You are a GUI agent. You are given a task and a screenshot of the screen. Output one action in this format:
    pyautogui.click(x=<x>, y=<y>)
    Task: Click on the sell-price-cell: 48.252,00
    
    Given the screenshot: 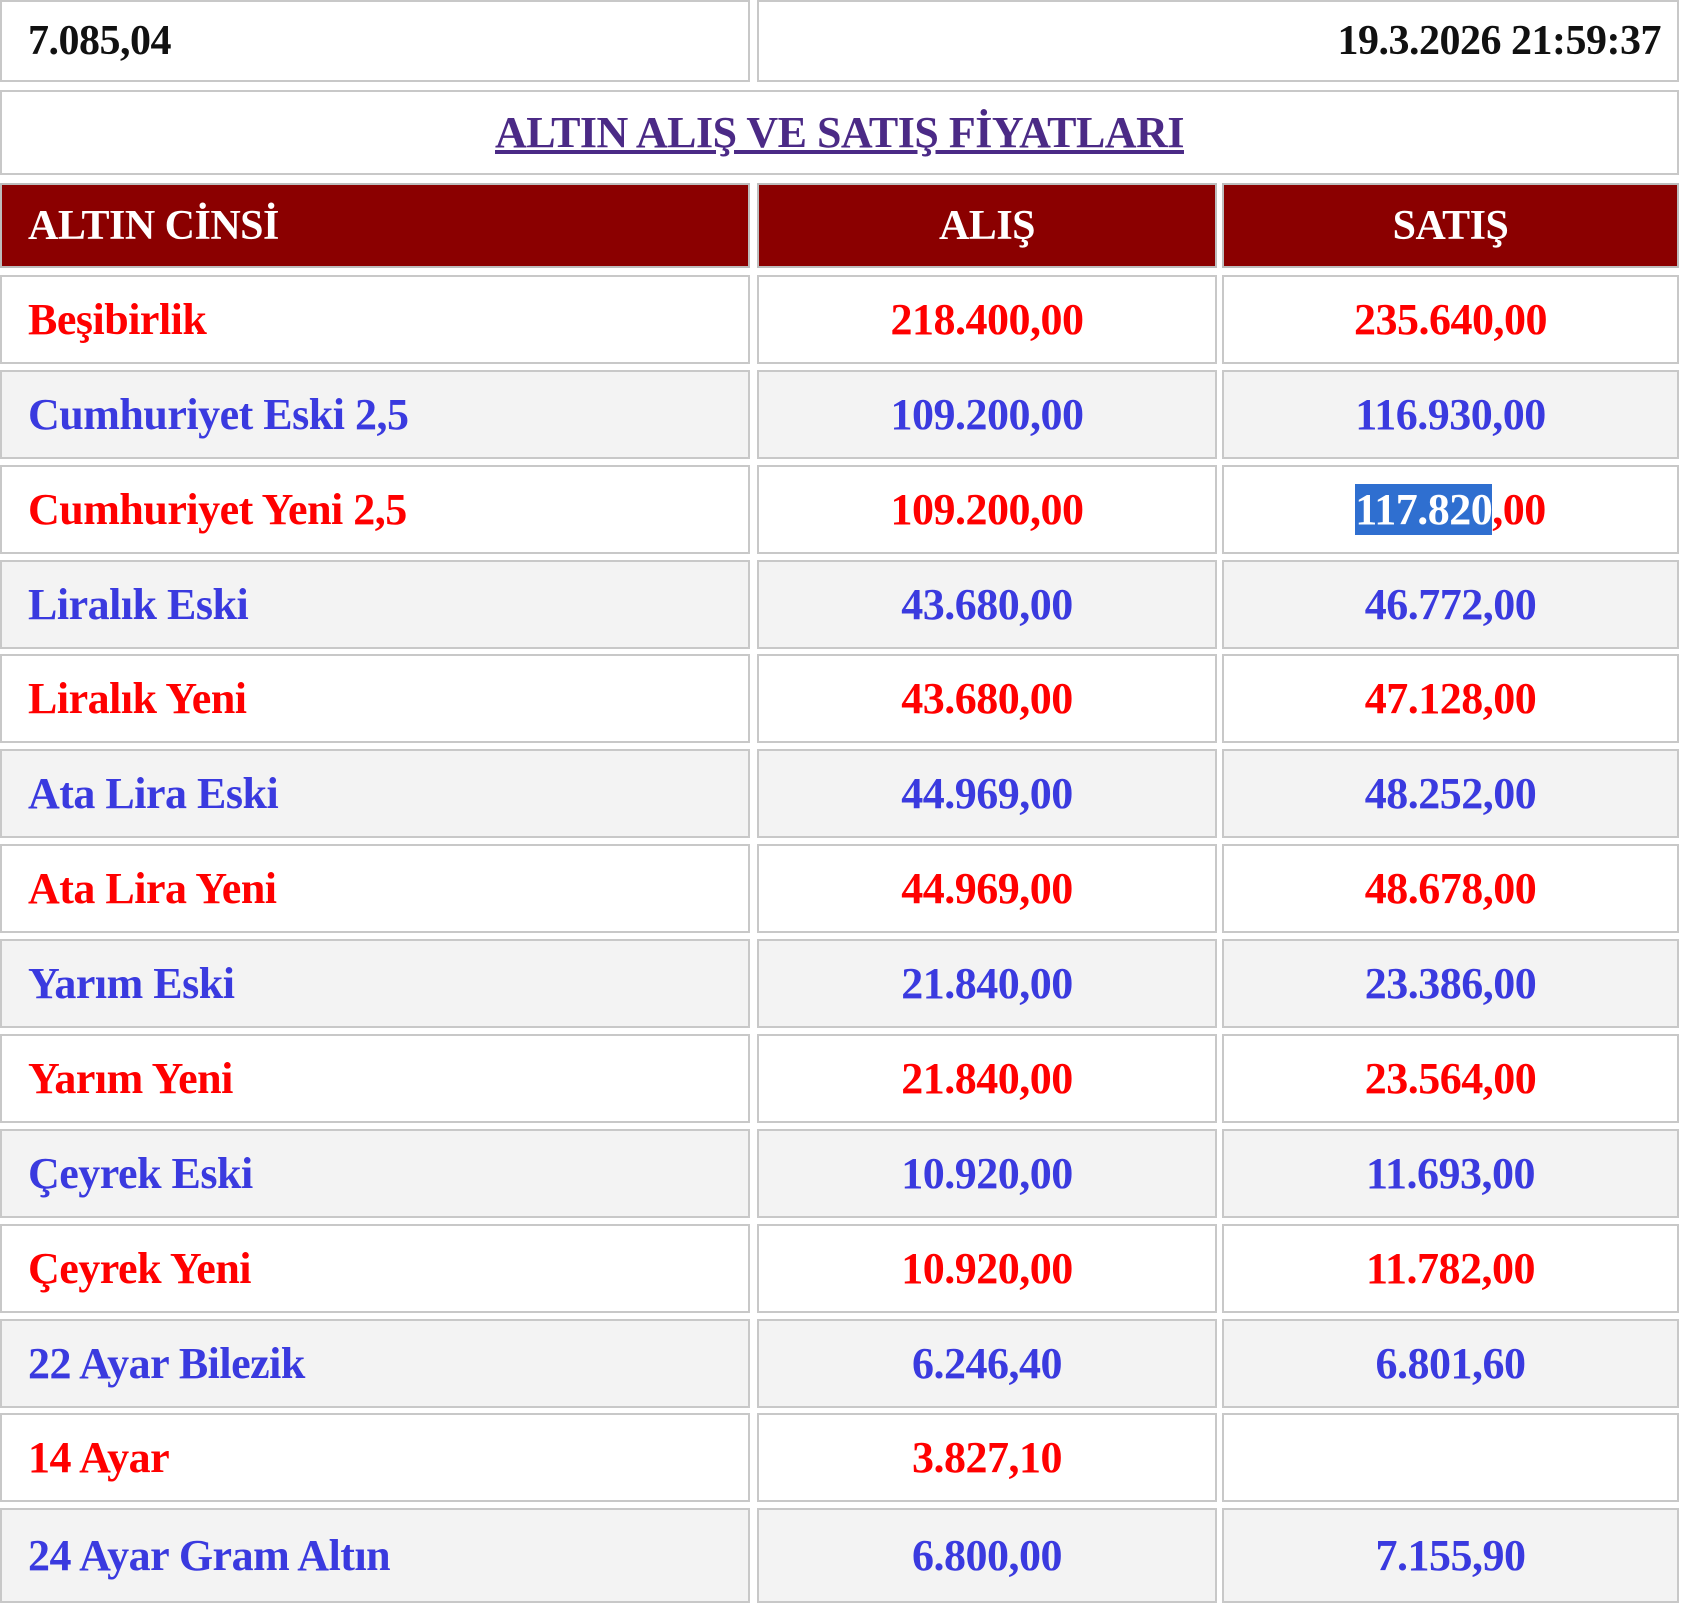 What is the action you would take?
    pyautogui.click(x=1450, y=793)
    